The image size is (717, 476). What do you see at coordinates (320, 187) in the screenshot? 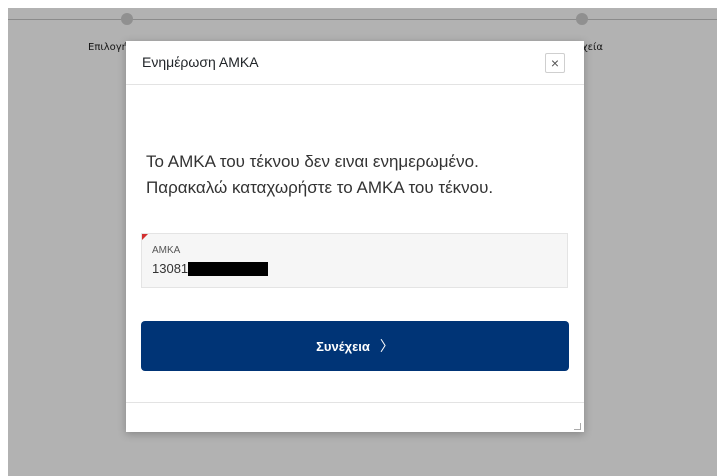
I see `info-message-line-2: Παρακαλώ καταχωρήστε το ΑΜΚΑ του τέκνου.` at bounding box center [320, 187].